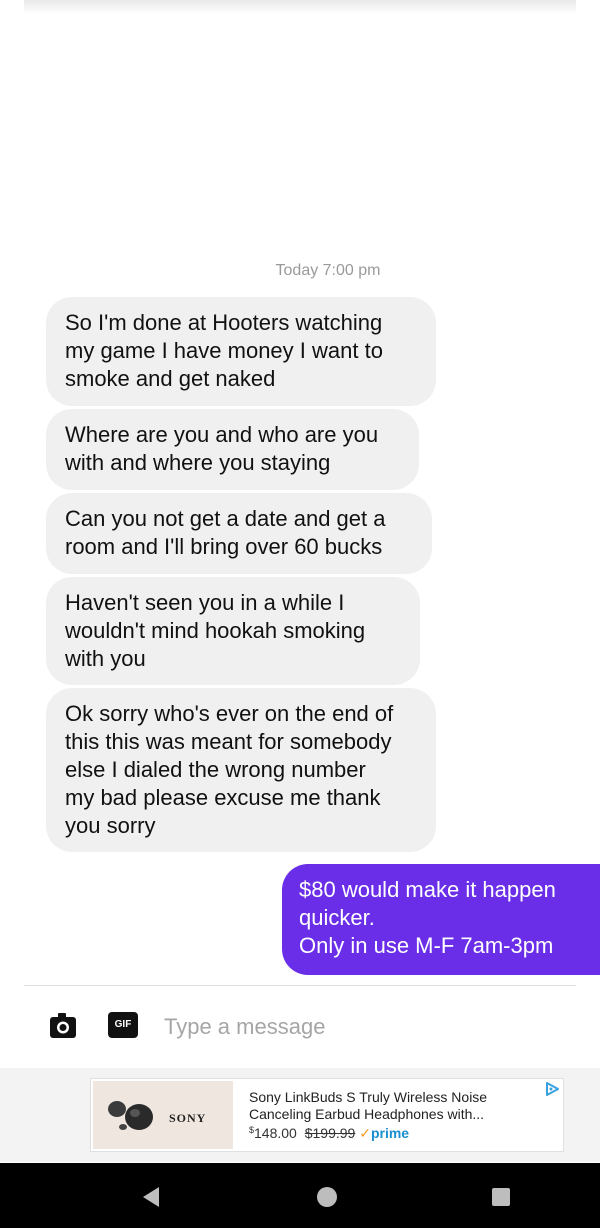  I want to click on message-line: with and where you staying, so click(198, 462).